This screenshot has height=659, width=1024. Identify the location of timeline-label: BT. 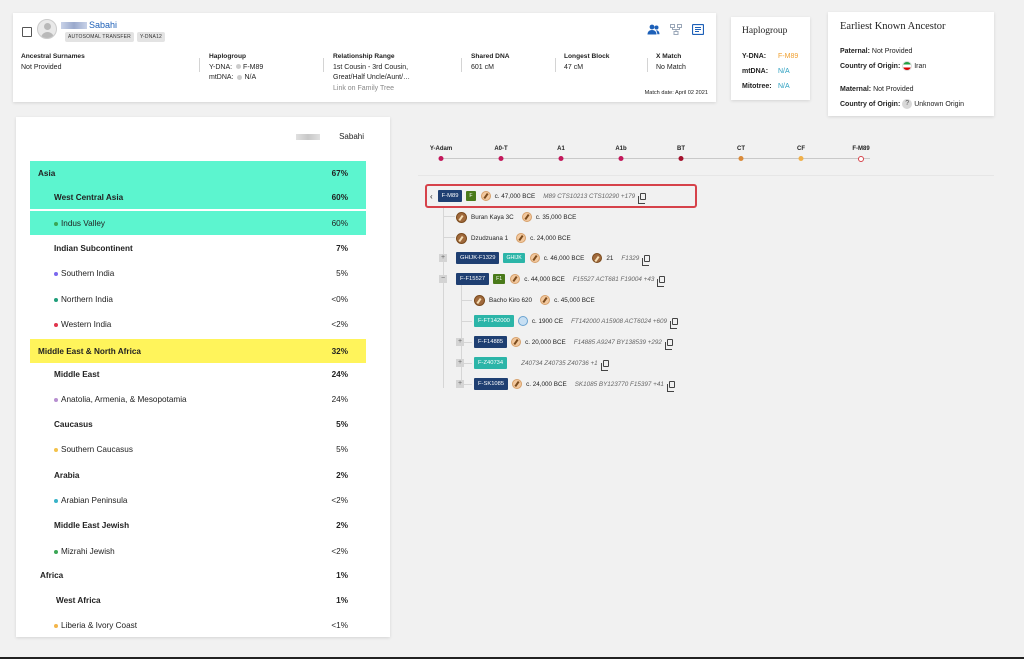
(681, 149).